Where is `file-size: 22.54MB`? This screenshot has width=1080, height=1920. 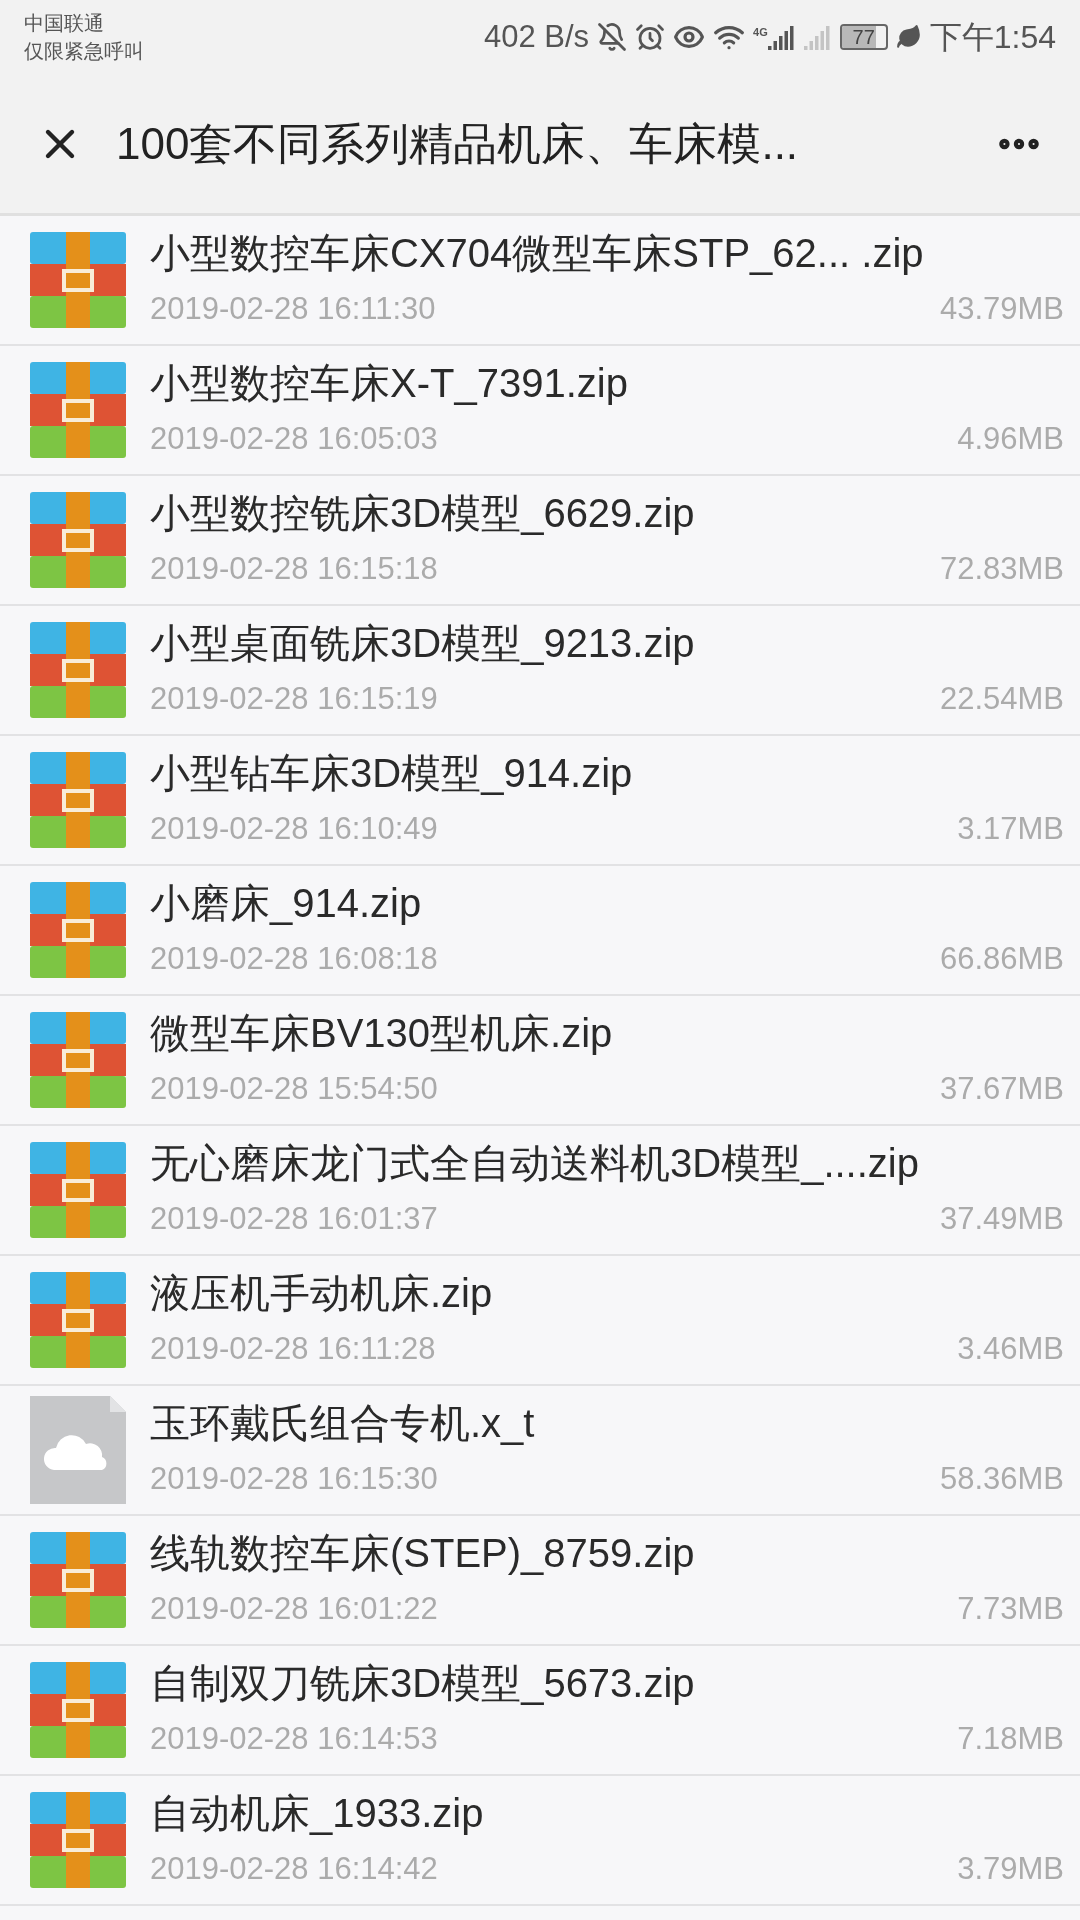 file-size: 22.54MB is located at coordinates (1001, 698).